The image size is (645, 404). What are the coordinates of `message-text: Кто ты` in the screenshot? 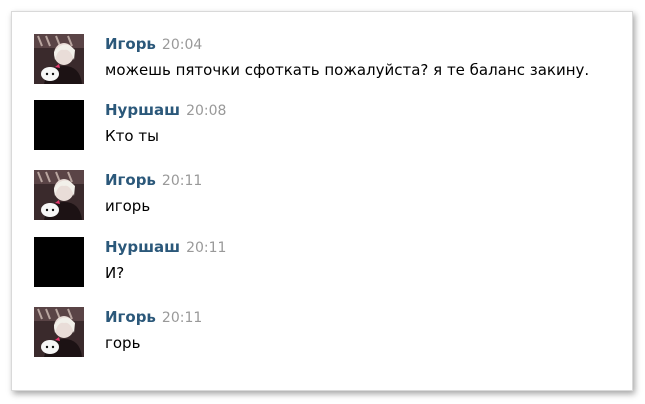 It's located at (132, 136).